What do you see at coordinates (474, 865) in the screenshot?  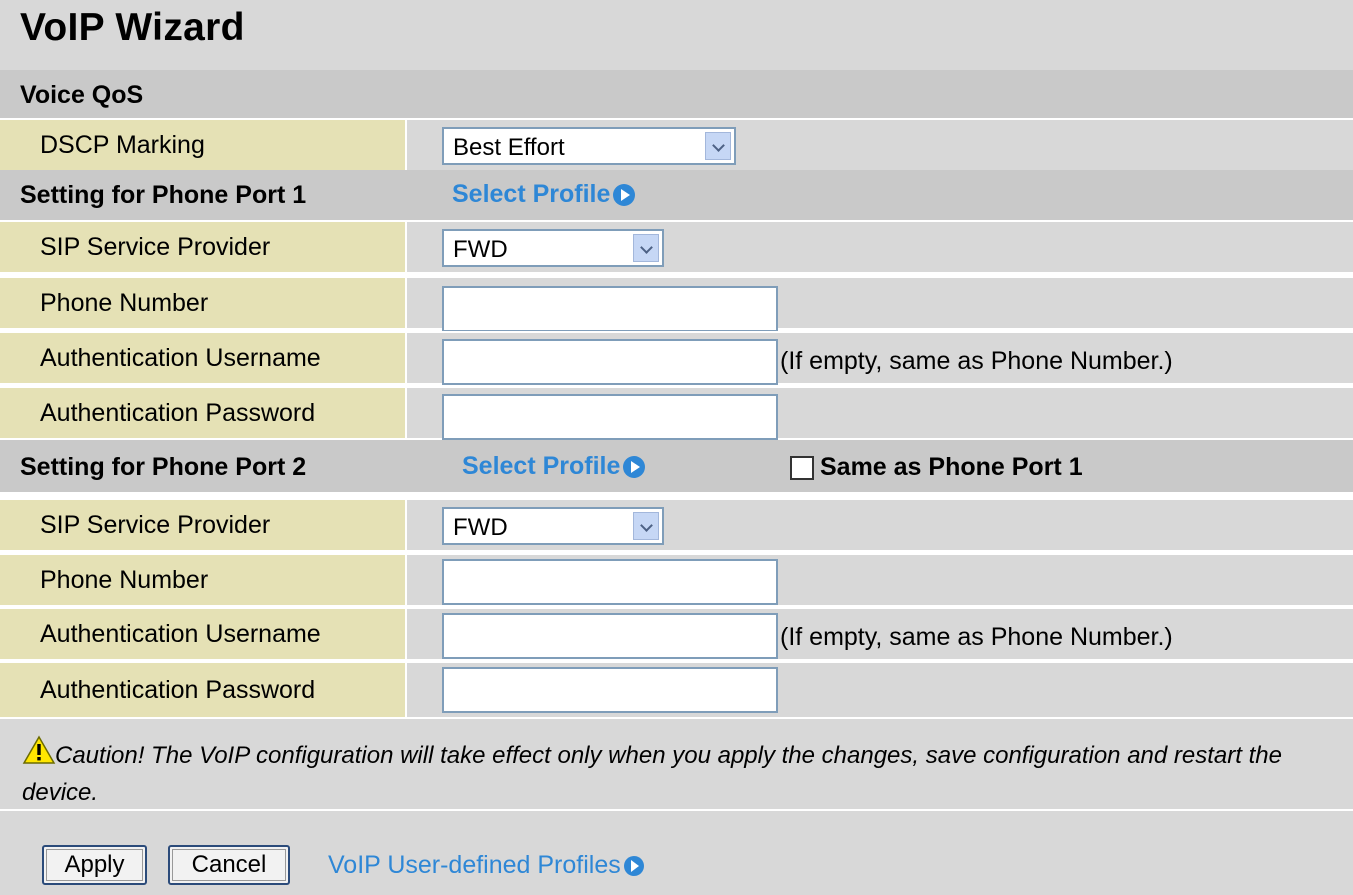 I see `user-profiles-link-label: VoIP User-defined Profiles` at bounding box center [474, 865].